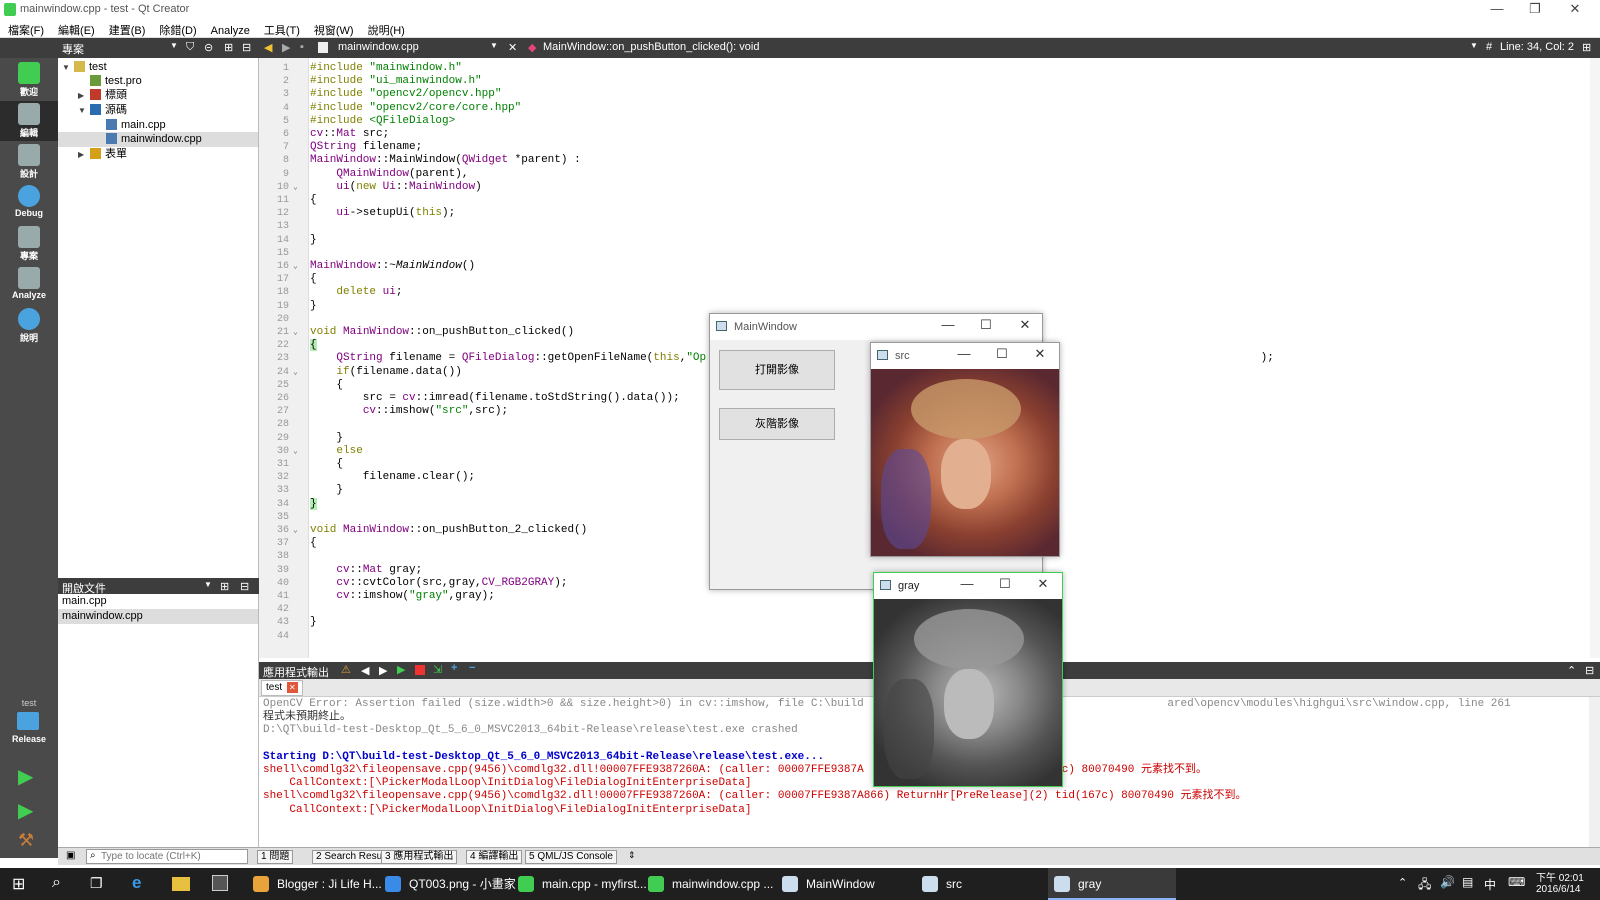 Image resolution: width=1600 pixels, height=900 pixels. Describe the element at coordinates (438, 583) in the screenshot. I see `code-line: cv::cvtColor(src,gray,CV_RGB2GRAY);` at that location.